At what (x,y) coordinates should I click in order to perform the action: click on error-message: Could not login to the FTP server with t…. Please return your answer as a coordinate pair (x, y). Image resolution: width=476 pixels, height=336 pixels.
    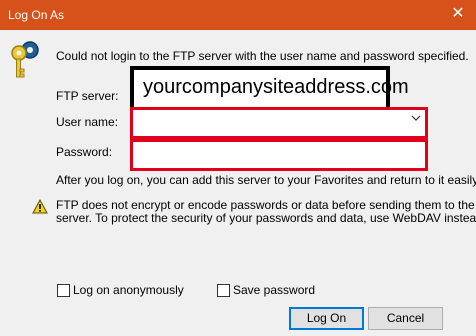
    Looking at the image, I should click on (262, 56).